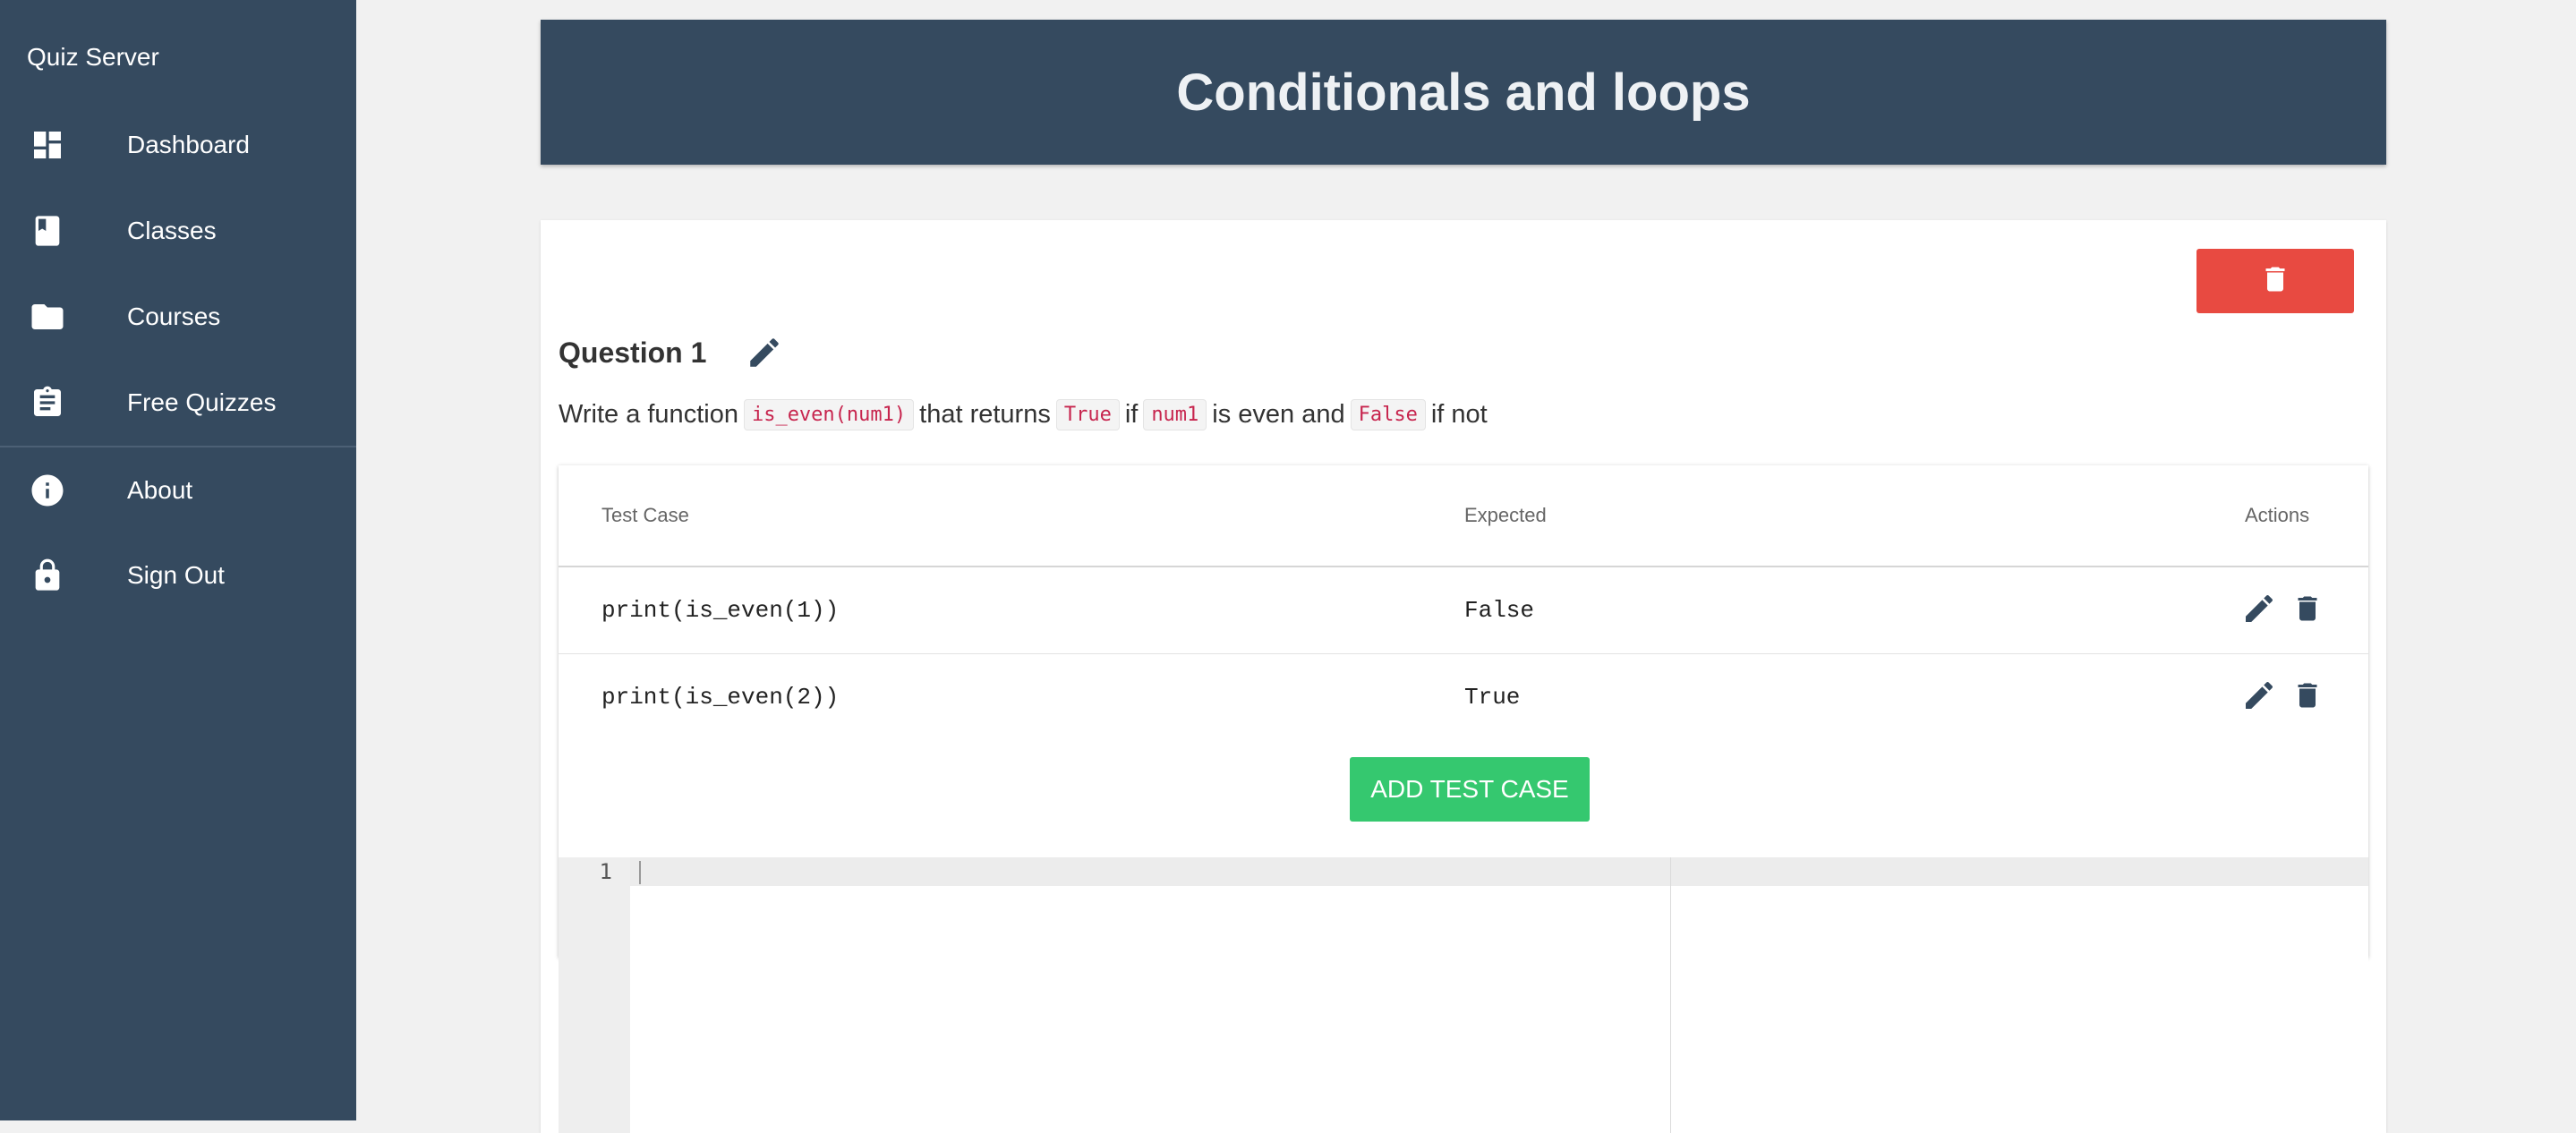 The width and height of the screenshot is (2576, 1133). Describe the element at coordinates (1459, 414) in the screenshot. I see `question-text-part: if not` at that location.